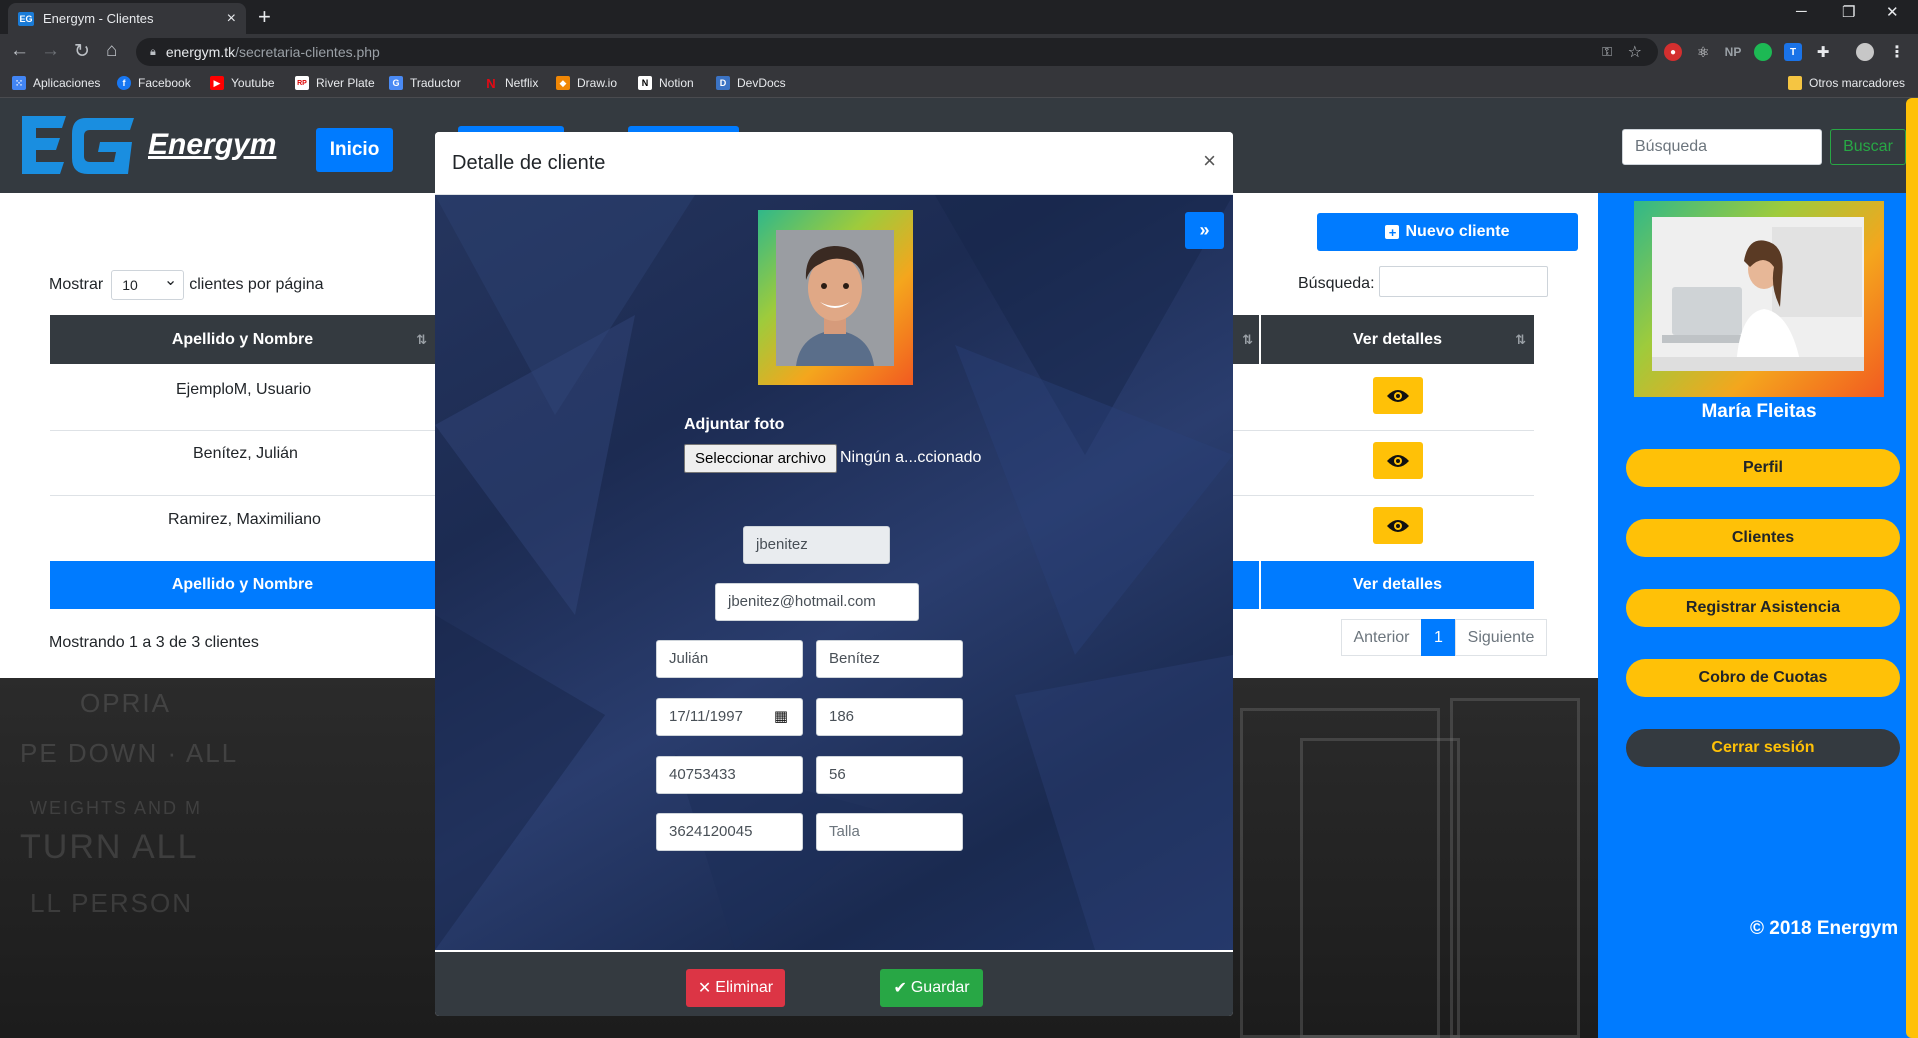 Image resolution: width=1918 pixels, height=1038 pixels. Describe the element at coordinates (729, 832) in the screenshot. I see `phone-field: 3624120045` at that location.